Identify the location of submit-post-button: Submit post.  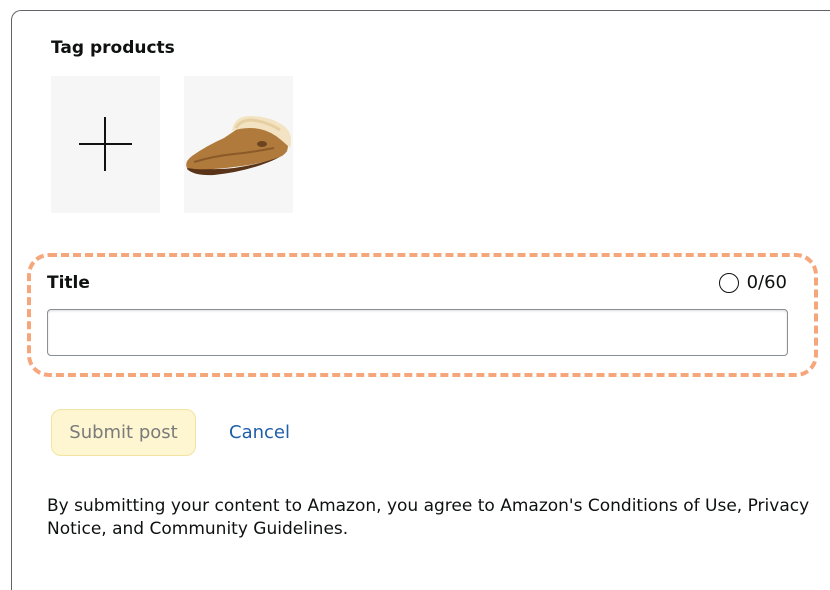
(123, 432).